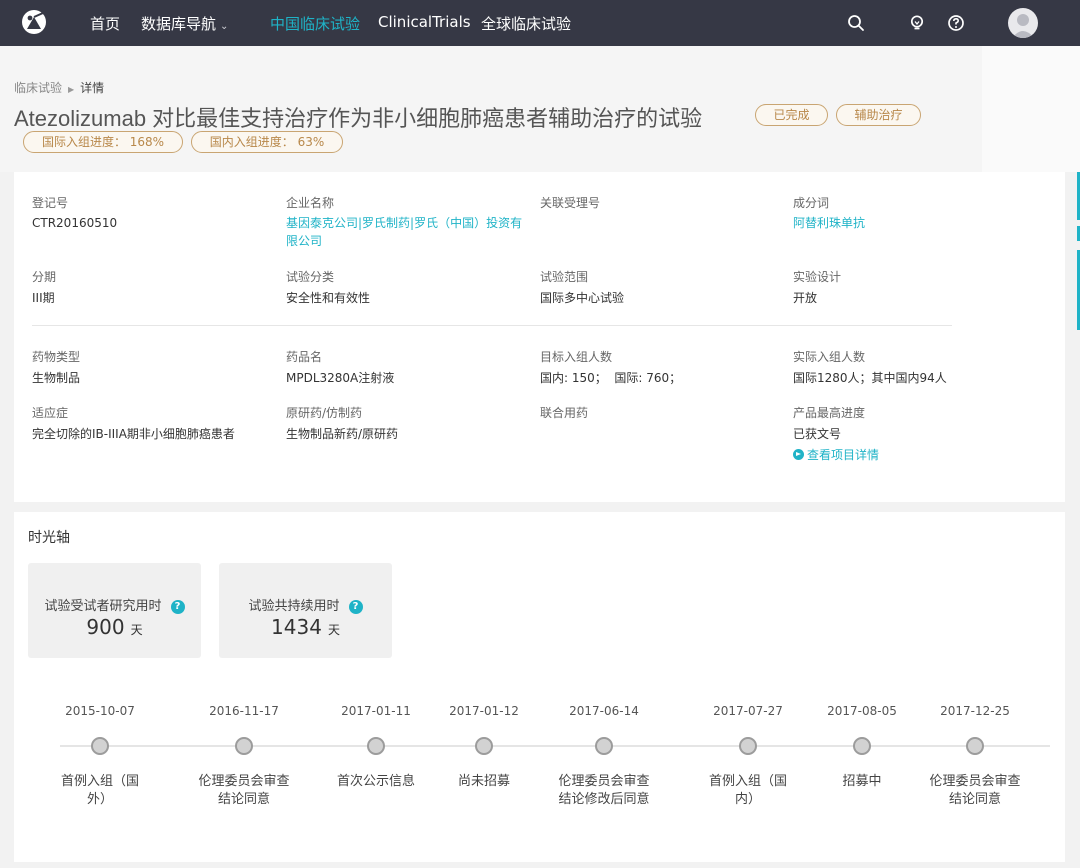  Describe the element at coordinates (44, 277) in the screenshot. I see `field-label: 分期` at that location.